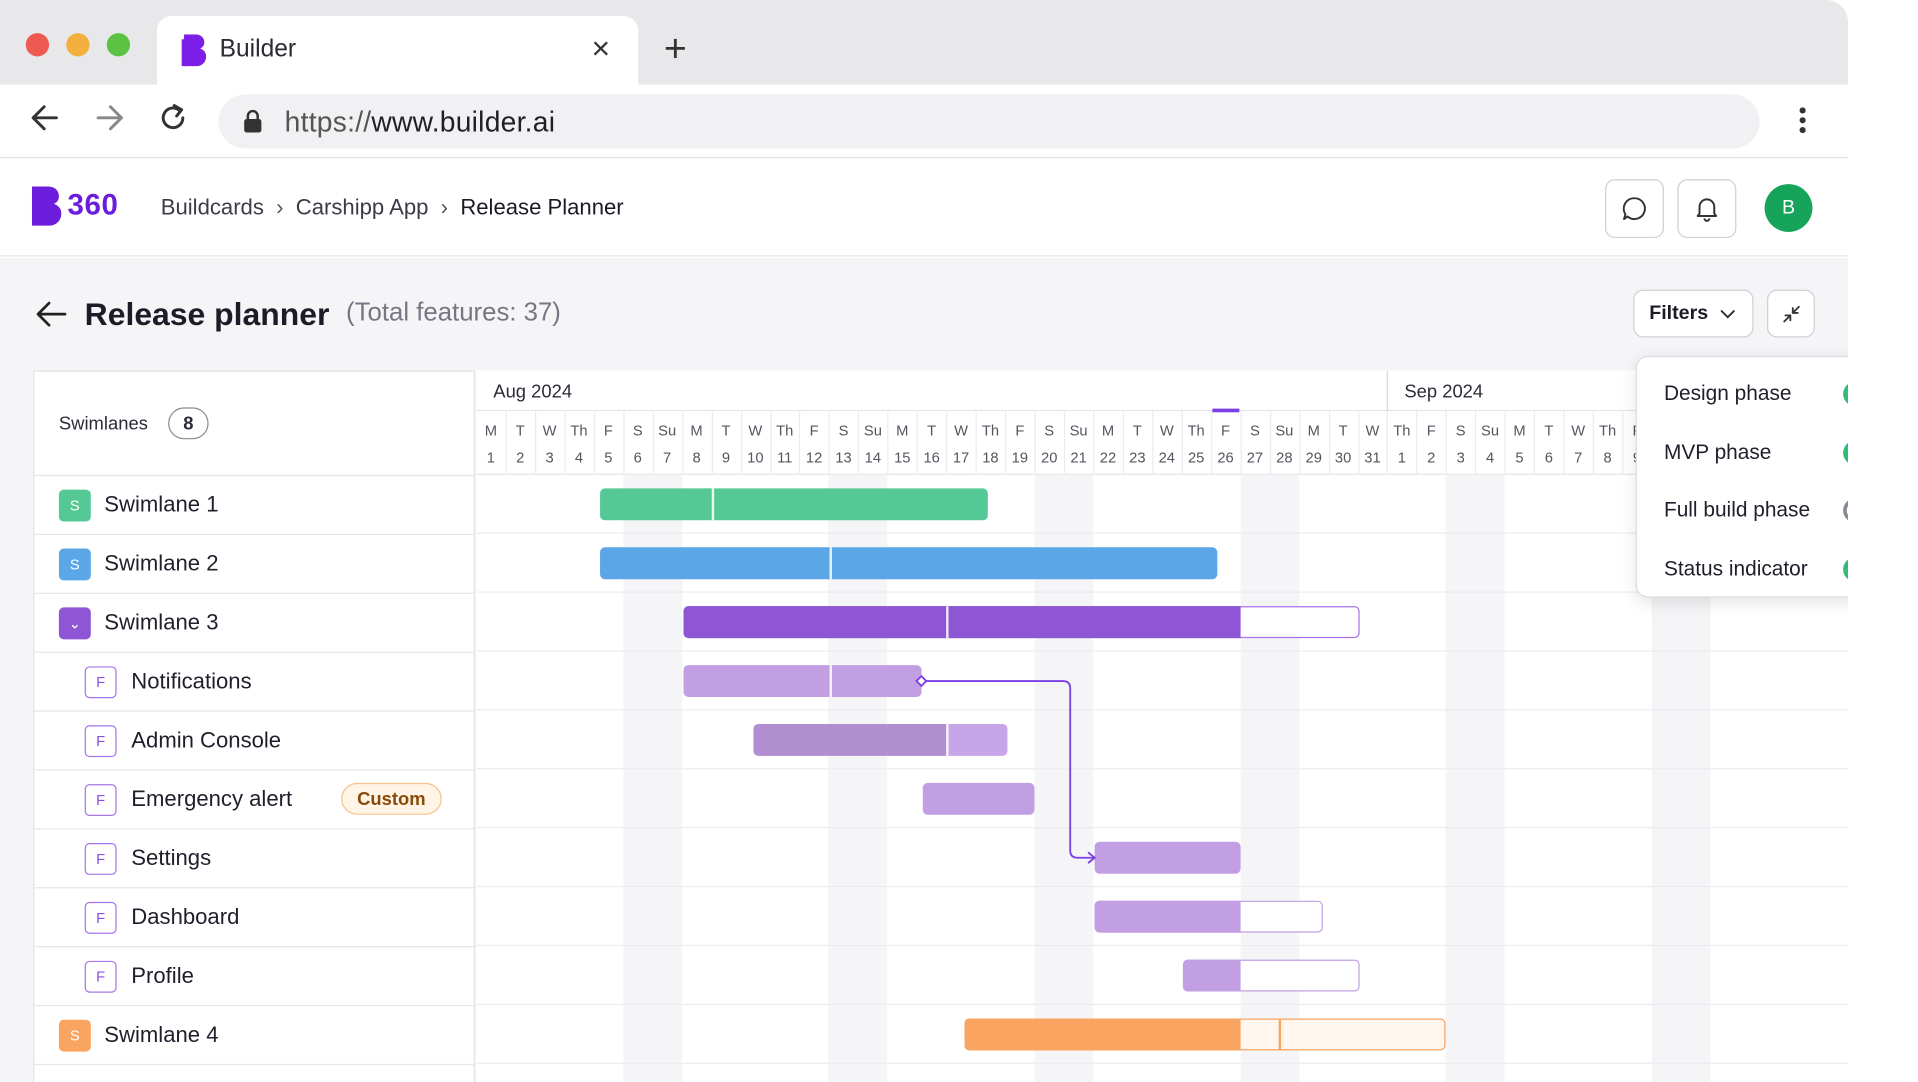 This screenshot has width=1918, height=1082. Describe the element at coordinates (78, 45) in the screenshot. I see `minimize-window-dot` at that location.